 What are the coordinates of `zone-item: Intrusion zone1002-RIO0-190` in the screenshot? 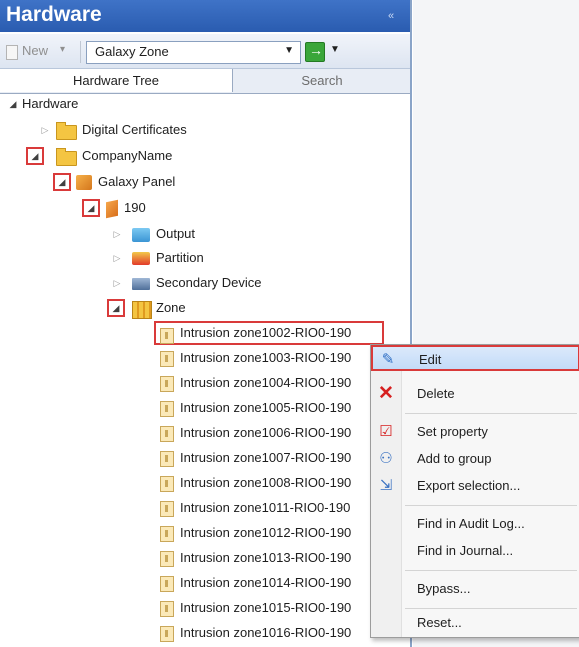 It's located at (269, 333).